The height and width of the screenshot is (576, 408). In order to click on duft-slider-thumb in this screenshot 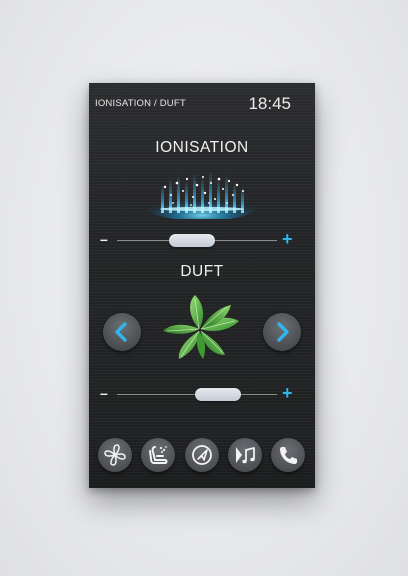, I will do `click(217, 394)`.